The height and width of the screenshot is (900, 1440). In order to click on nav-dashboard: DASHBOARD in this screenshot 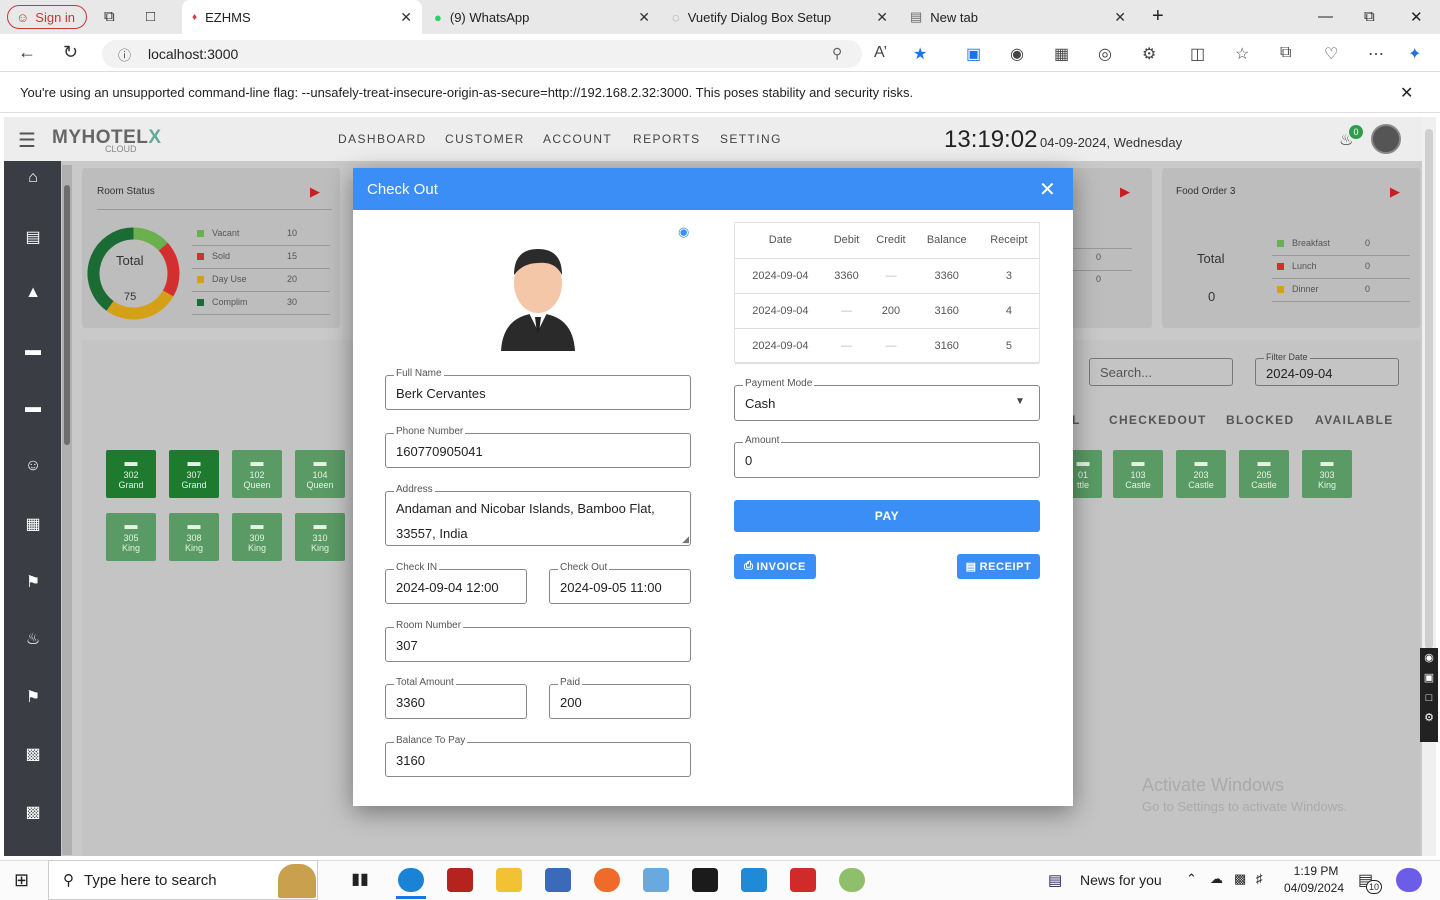, I will do `click(382, 139)`.